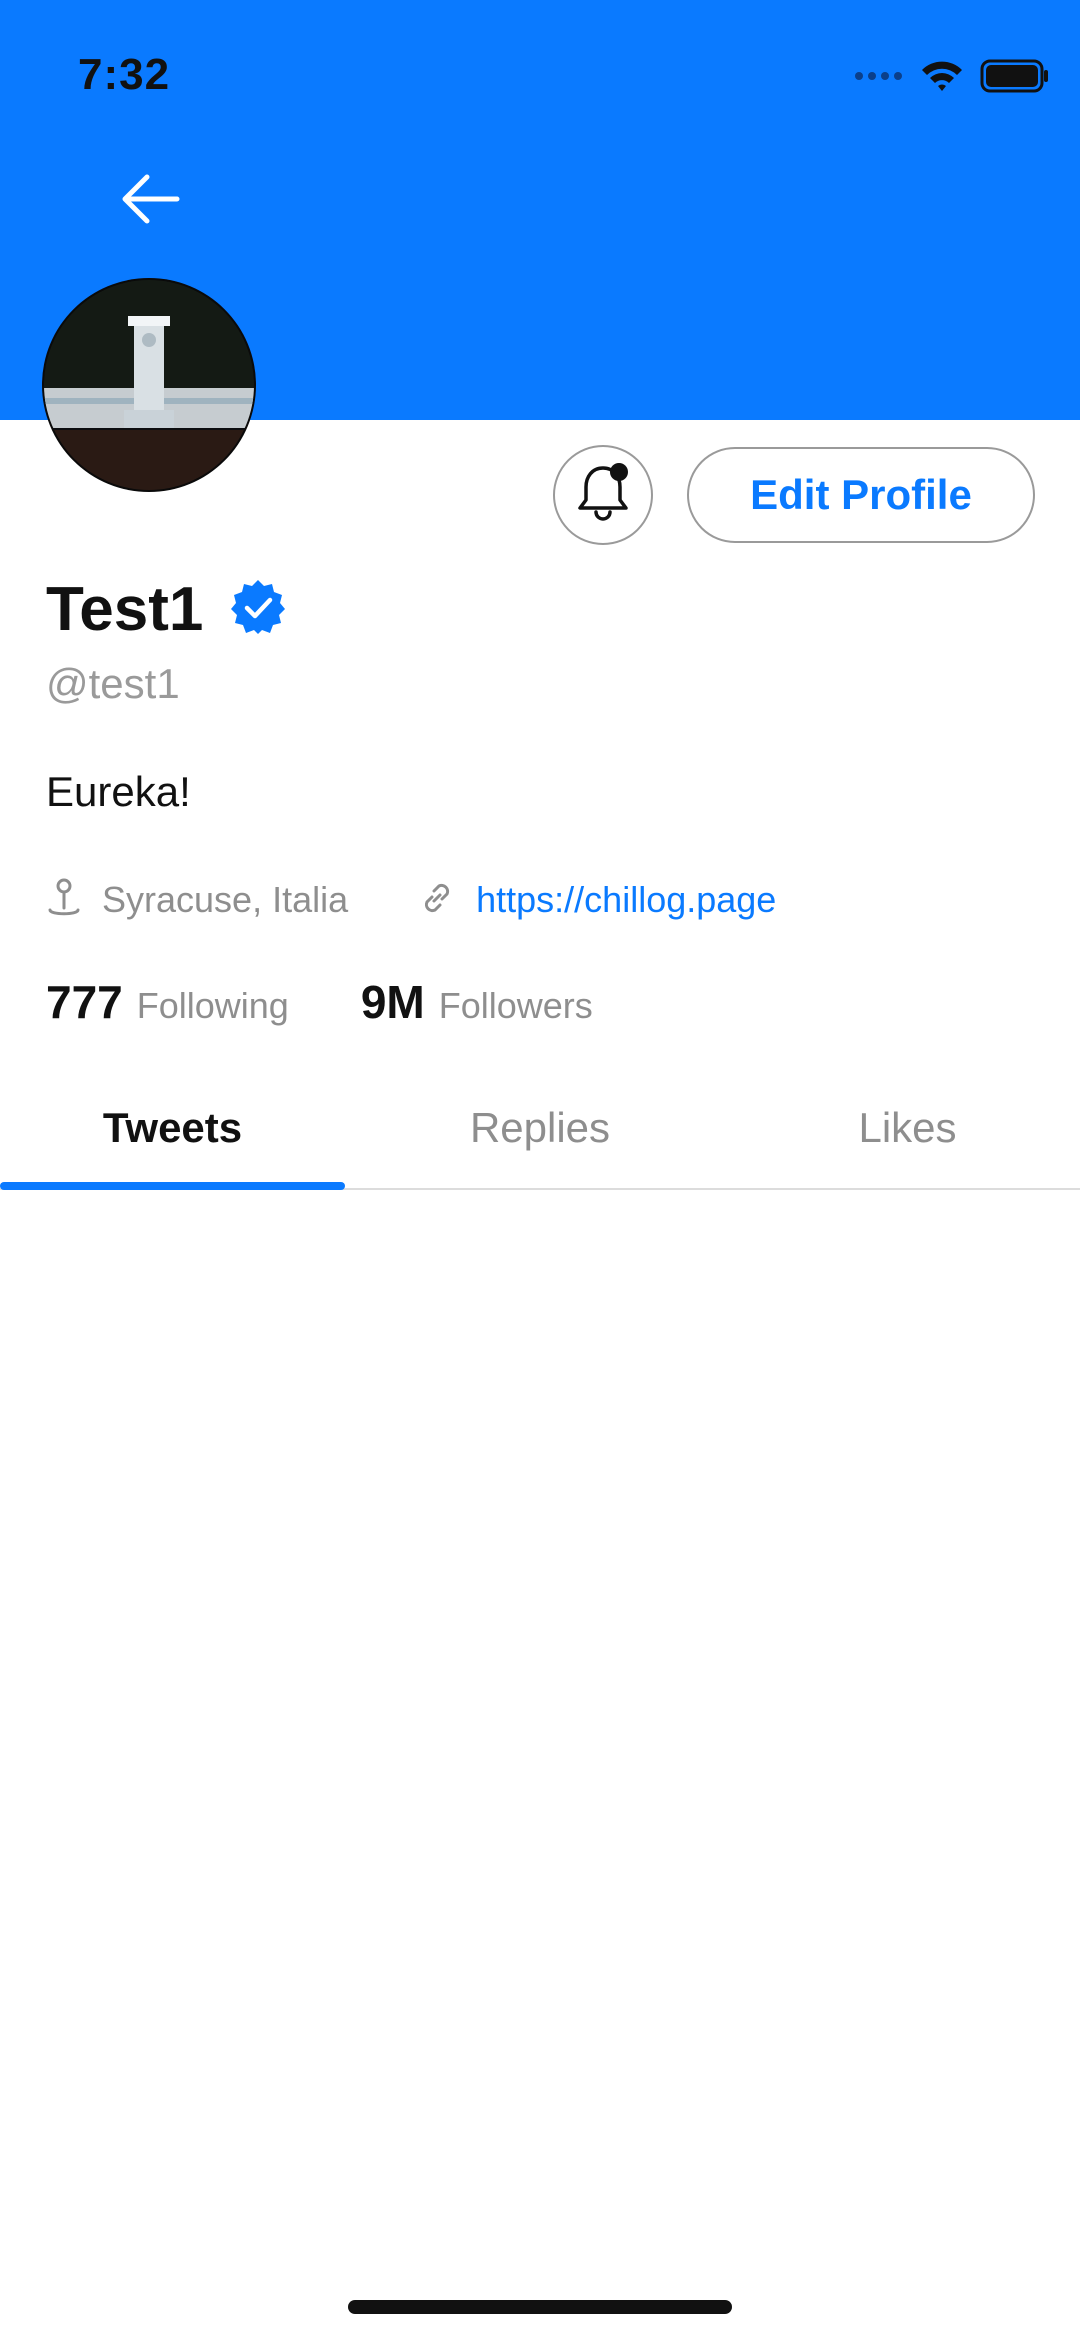  What do you see at coordinates (942, 78) in the screenshot?
I see `wifi-icon` at bounding box center [942, 78].